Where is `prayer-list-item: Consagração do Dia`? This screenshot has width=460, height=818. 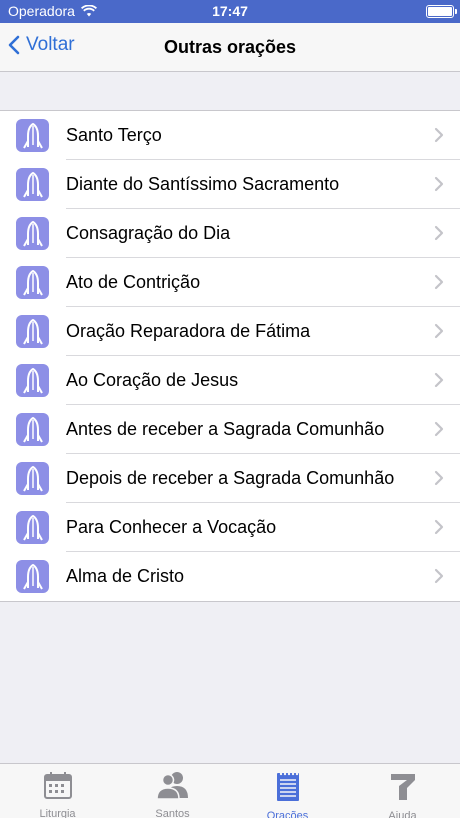
prayer-list-item: Consagração do Dia is located at coordinates (230, 233).